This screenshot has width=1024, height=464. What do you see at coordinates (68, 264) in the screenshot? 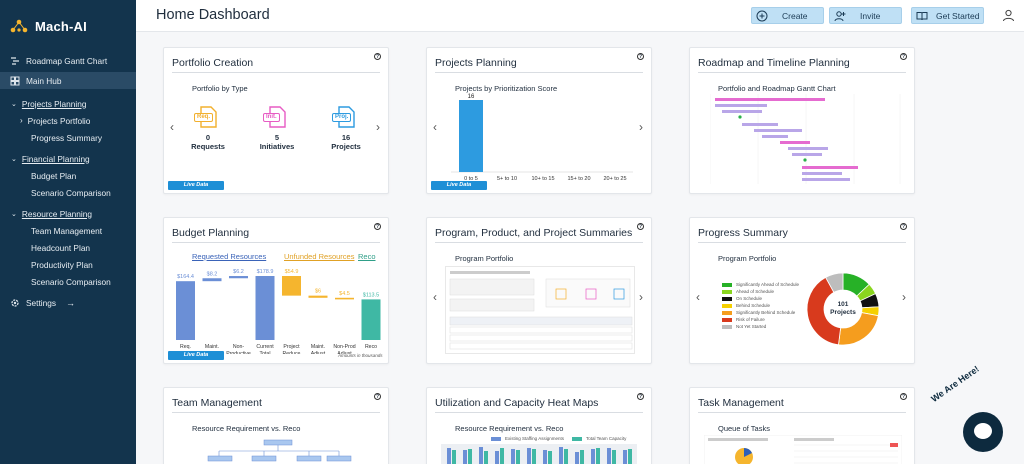
I see `sidebar-item-productivity-plan: Productivity Plan` at bounding box center [68, 264].